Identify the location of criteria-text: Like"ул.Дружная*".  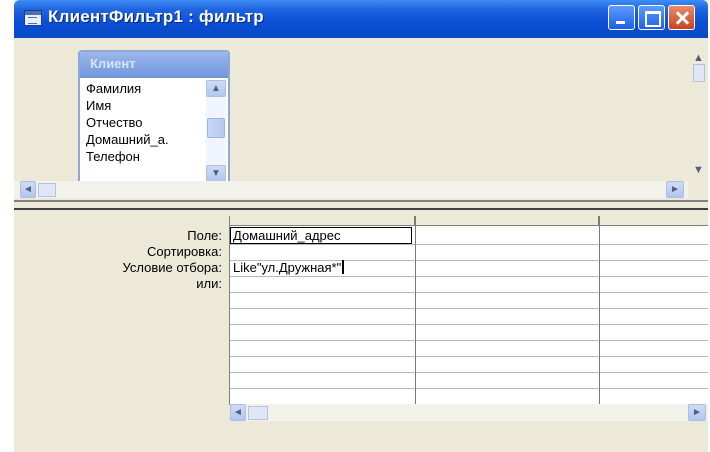
(287, 267).